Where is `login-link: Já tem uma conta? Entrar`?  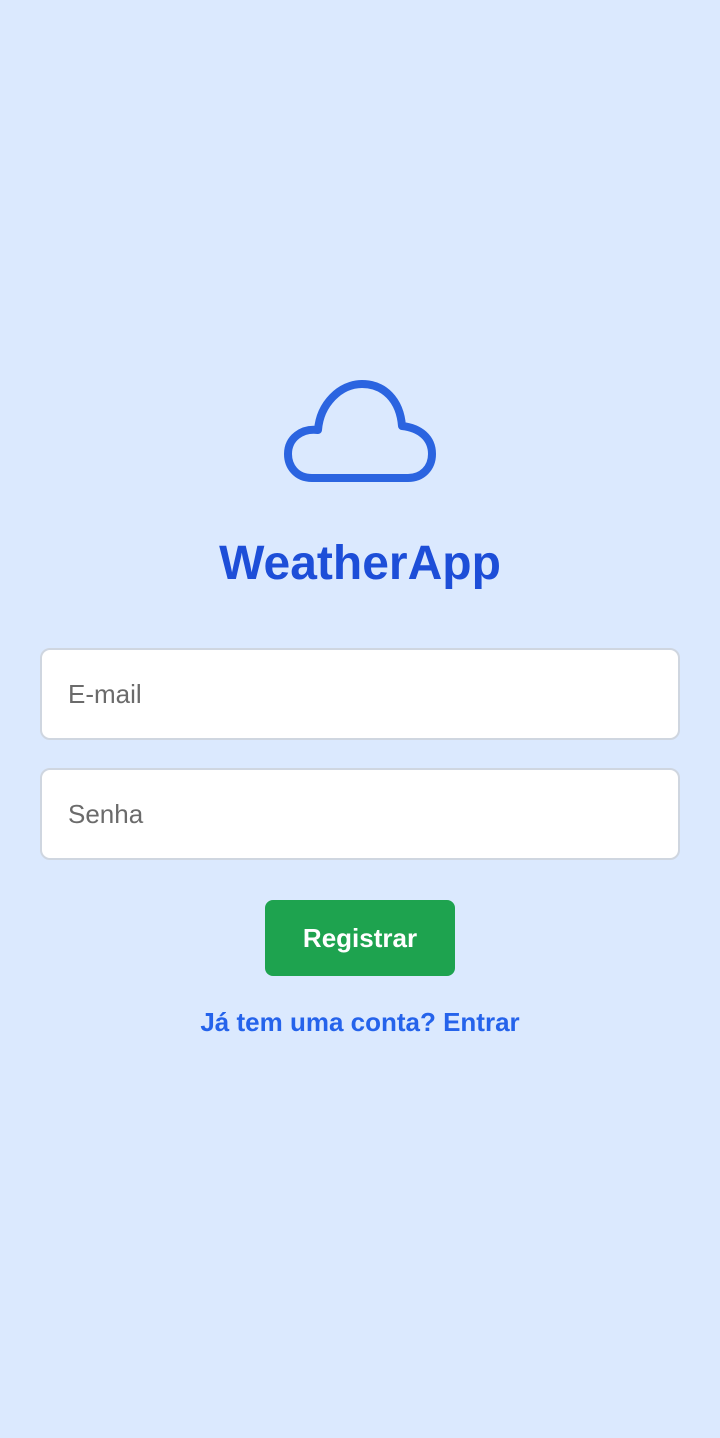 login-link: Já tem uma conta? Entrar is located at coordinates (360, 1022).